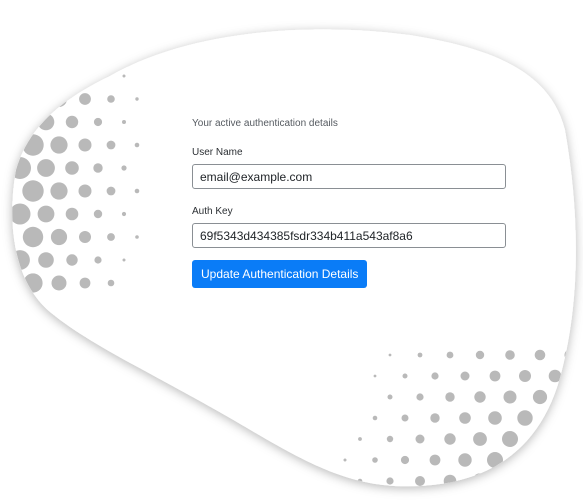 This screenshot has height=500, width=583. What do you see at coordinates (265, 123) in the screenshot?
I see `form-subtitle: Your active authentication details` at bounding box center [265, 123].